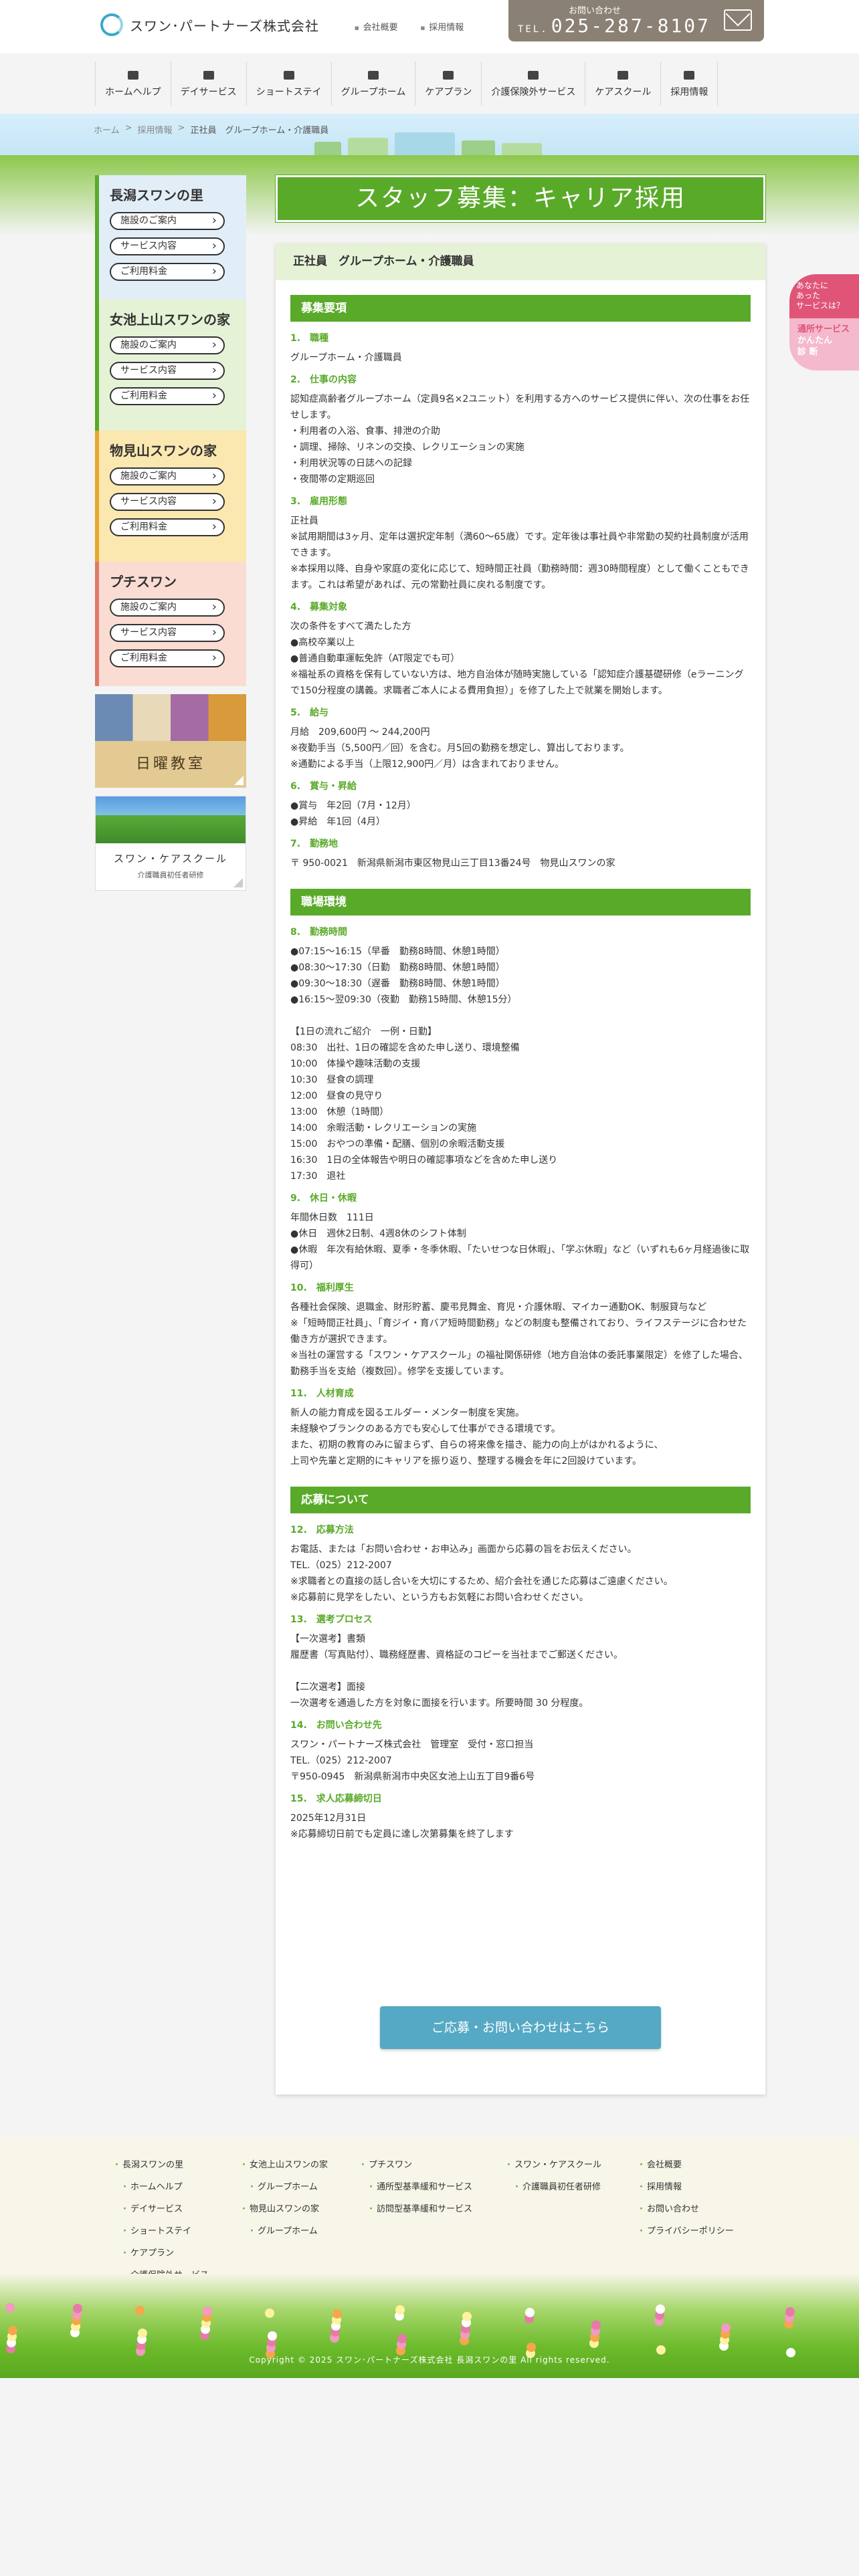  Describe the element at coordinates (687, 2230) in the screenshot. I see `footer-link: プライバシーポリシー` at that location.